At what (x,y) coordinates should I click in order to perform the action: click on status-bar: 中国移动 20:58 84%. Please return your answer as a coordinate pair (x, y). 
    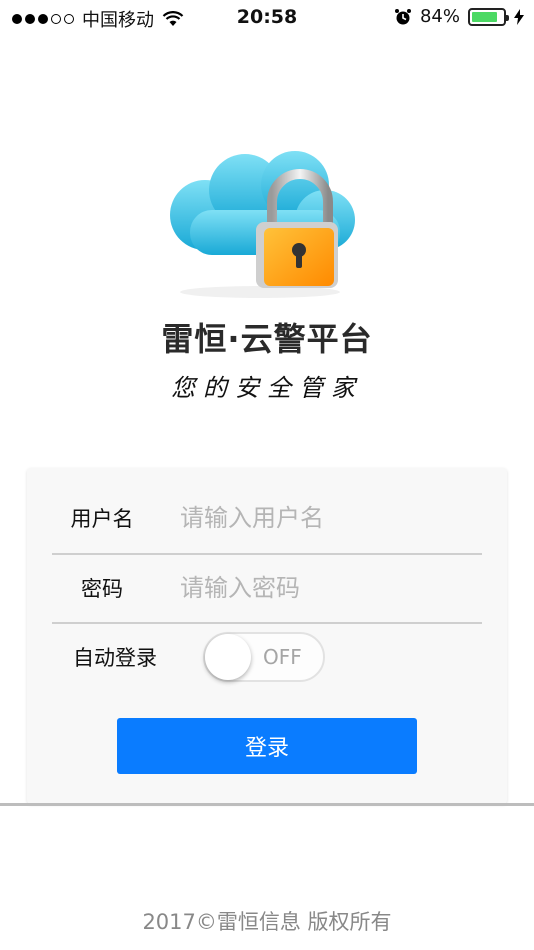
    Looking at the image, I should click on (267, 18).